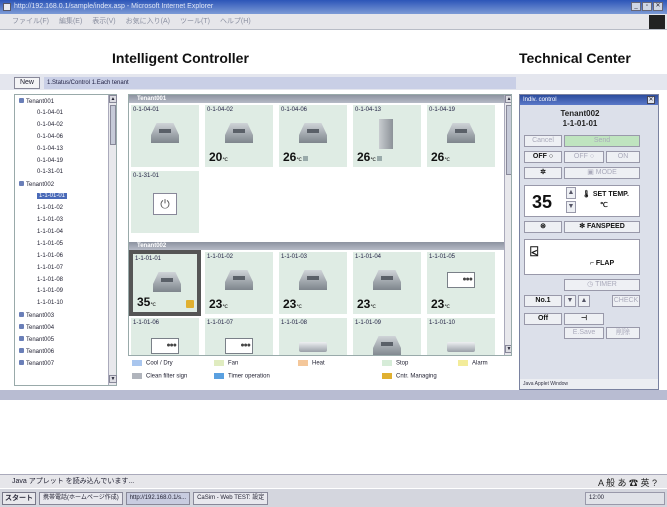 This screenshot has height=507, width=667. I want to click on unit-id: 1-1-01-08, so click(294, 323).